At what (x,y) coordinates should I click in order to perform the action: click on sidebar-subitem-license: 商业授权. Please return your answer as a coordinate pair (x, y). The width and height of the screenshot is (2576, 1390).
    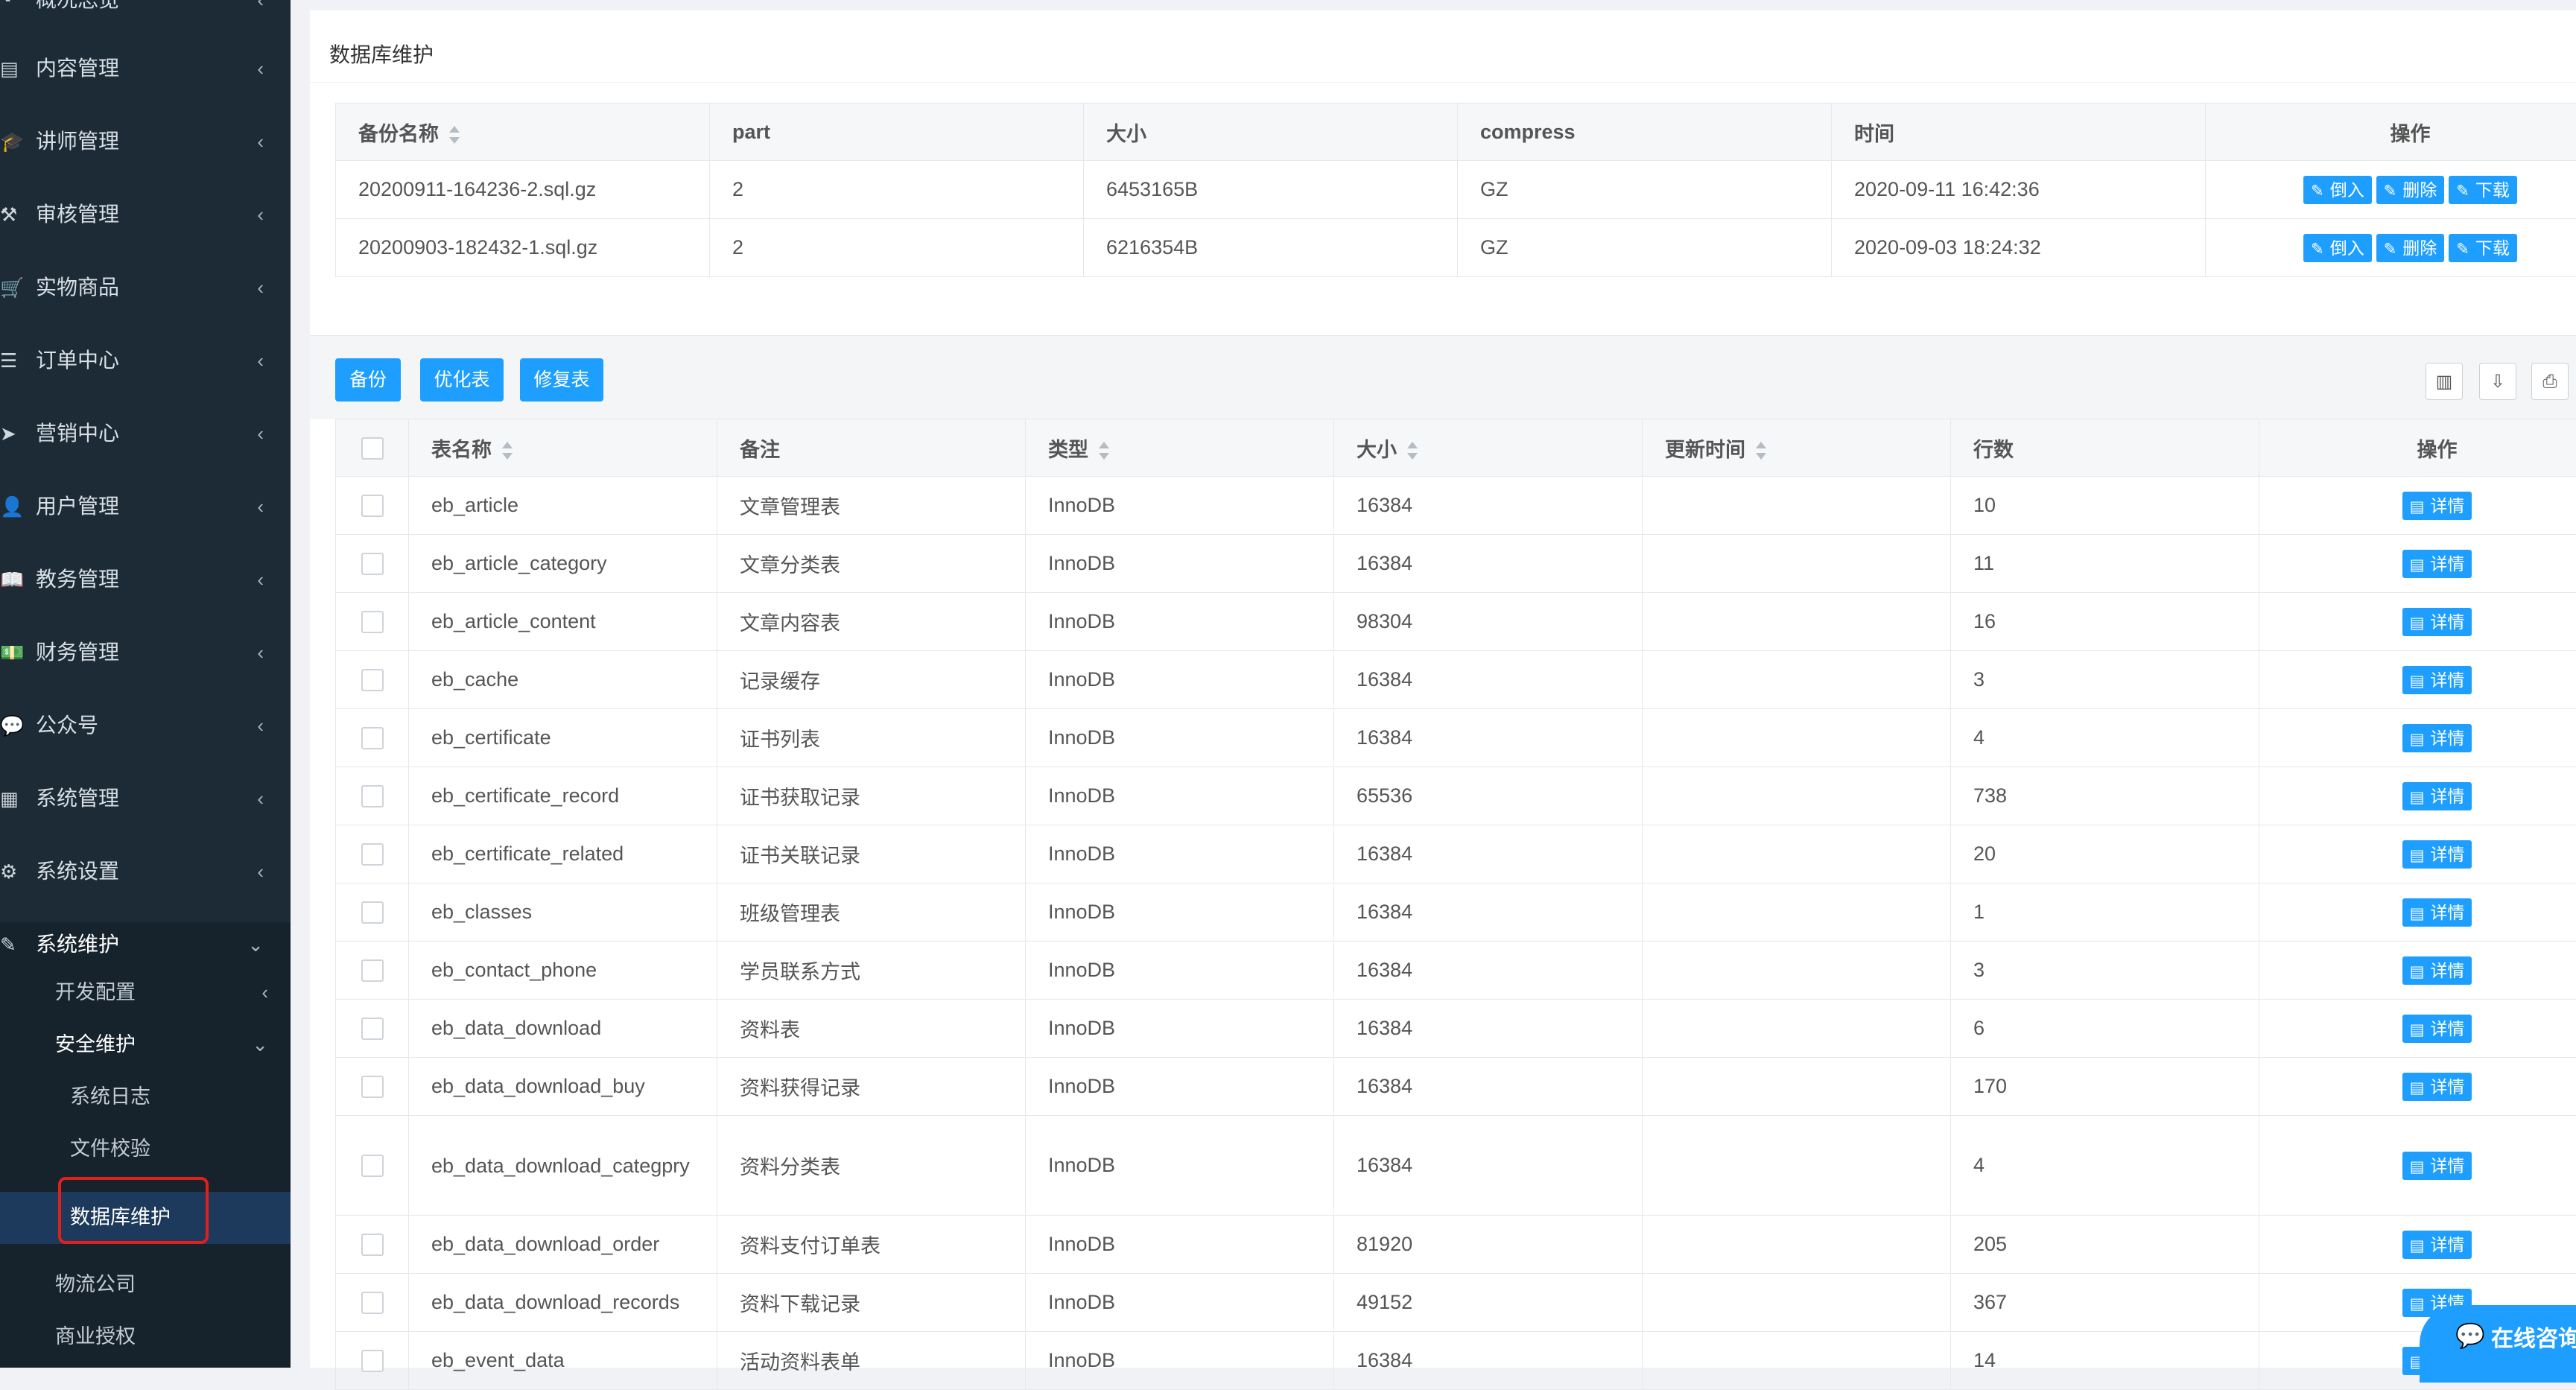
    Looking at the image, I should click on (146, 1336).